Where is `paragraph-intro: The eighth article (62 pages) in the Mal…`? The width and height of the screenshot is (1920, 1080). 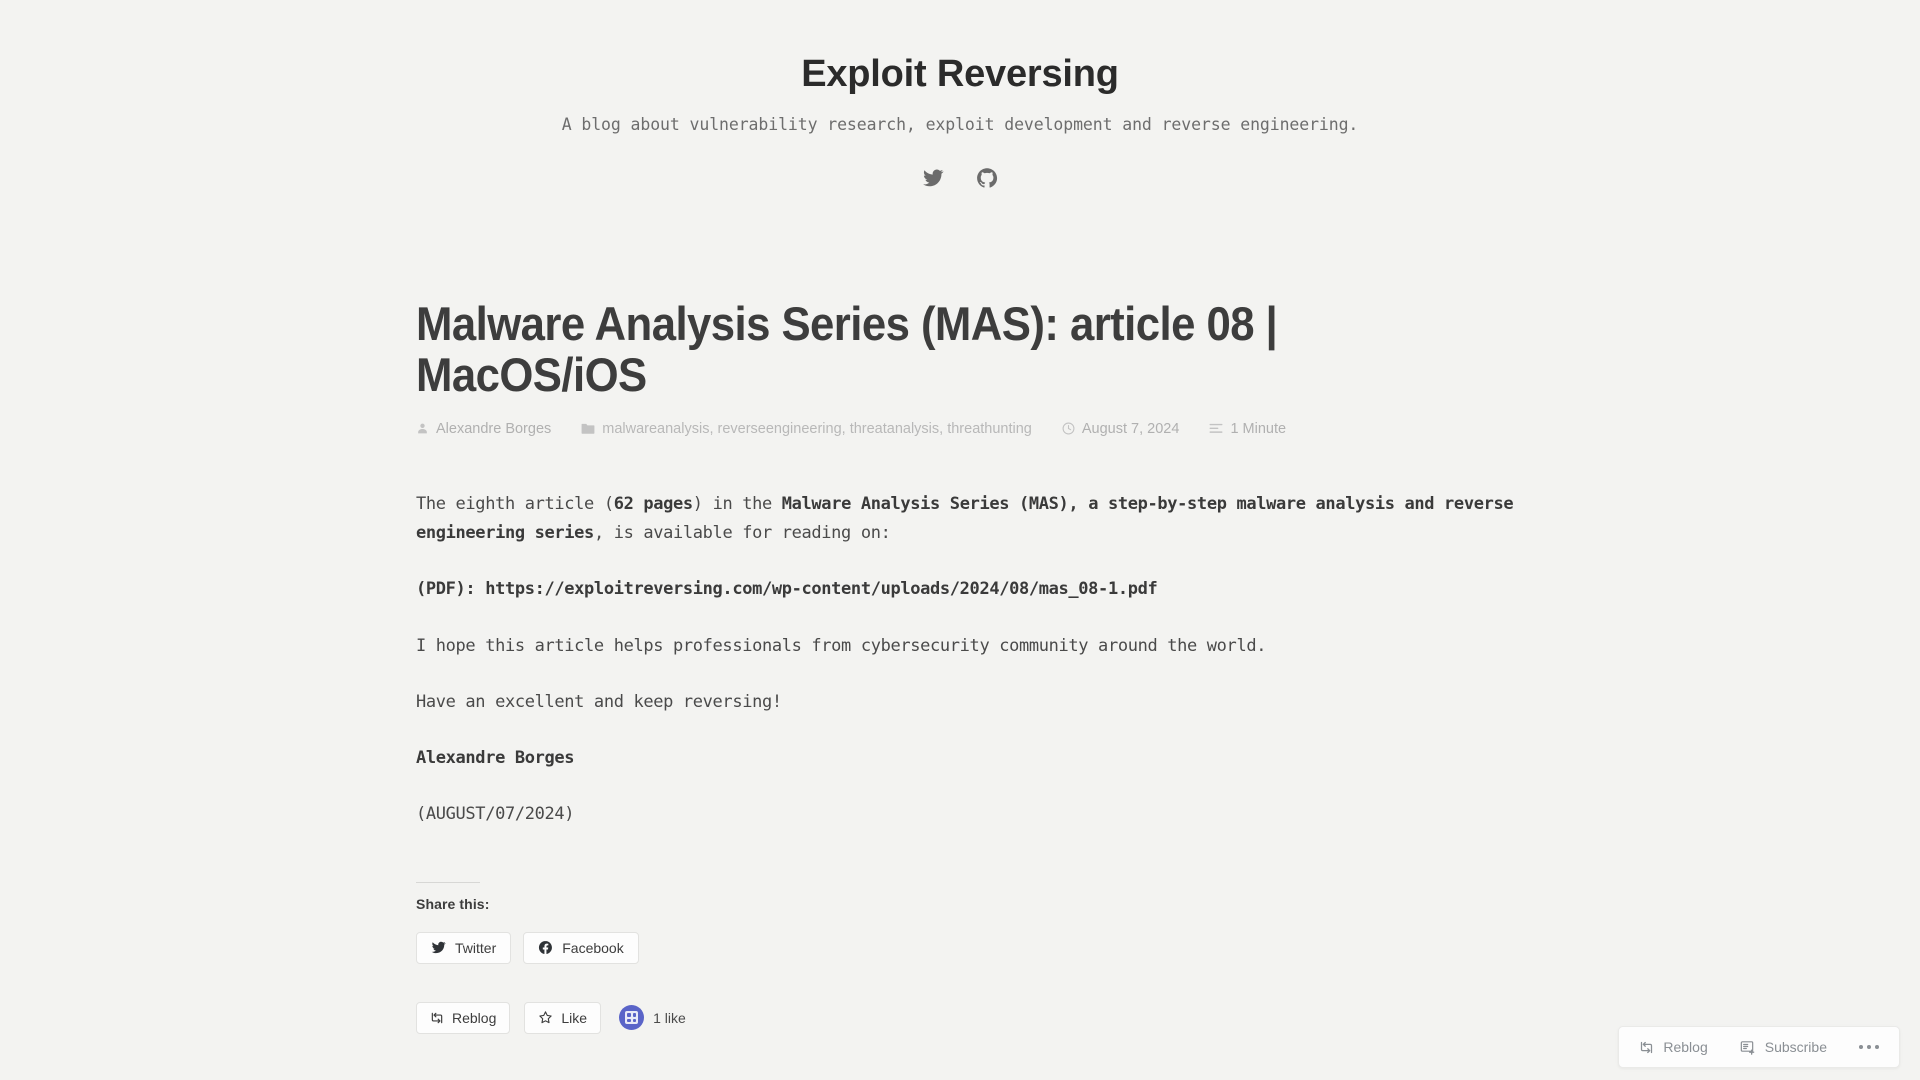
paragraph-intro: The eighth article (62 pages) in the Mal… is located at coordinates (968, 519).